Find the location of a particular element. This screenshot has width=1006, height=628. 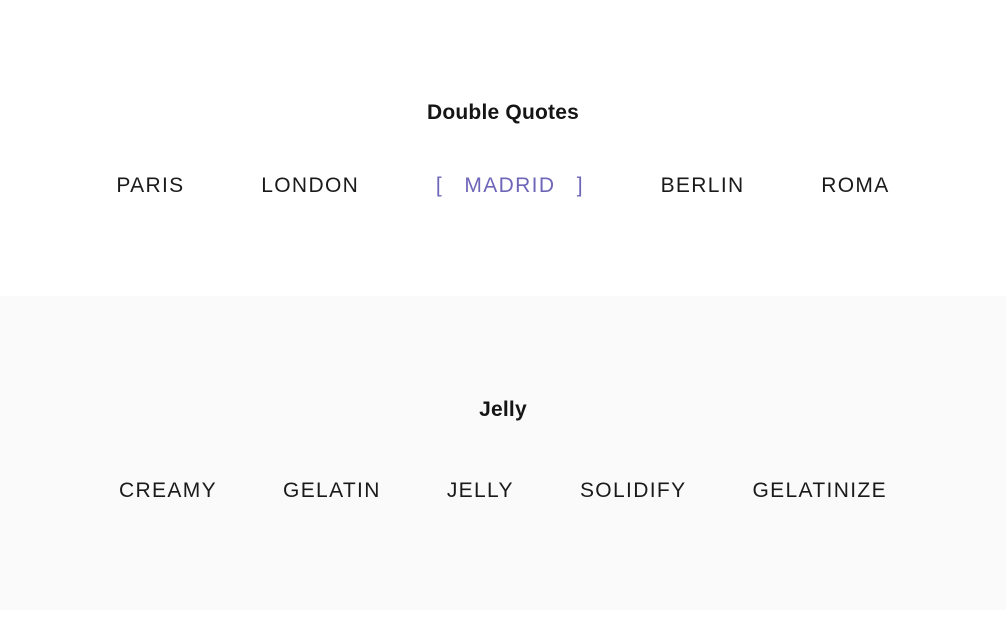

word-label: PARIS is located at coordinates (150, 185).